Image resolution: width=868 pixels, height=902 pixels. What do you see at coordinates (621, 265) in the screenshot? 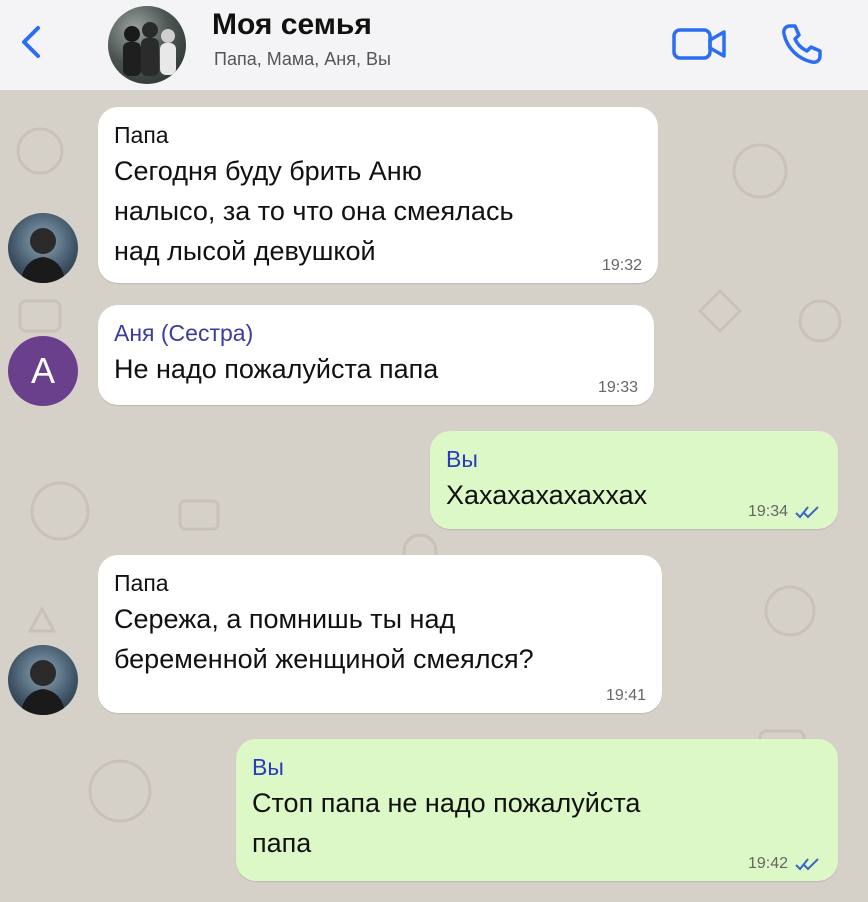
I see `message-time: 19:32` at bounding box center [621, 265].